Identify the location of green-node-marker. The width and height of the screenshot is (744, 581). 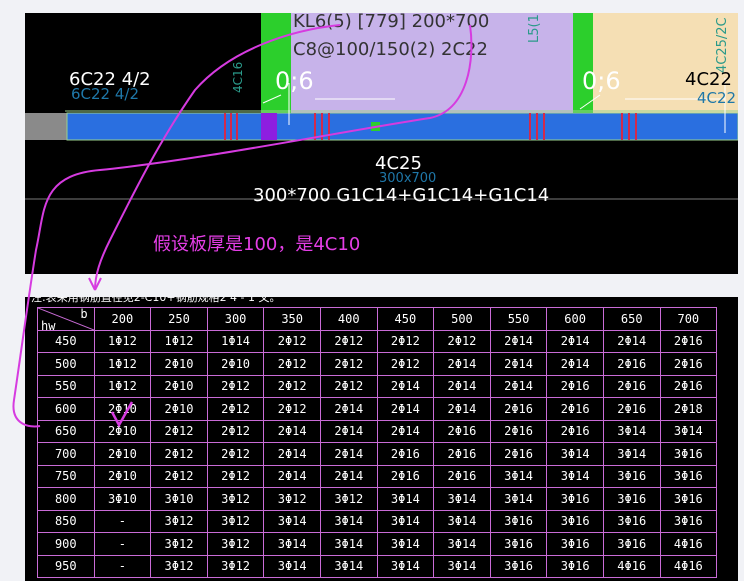
(375, 126).